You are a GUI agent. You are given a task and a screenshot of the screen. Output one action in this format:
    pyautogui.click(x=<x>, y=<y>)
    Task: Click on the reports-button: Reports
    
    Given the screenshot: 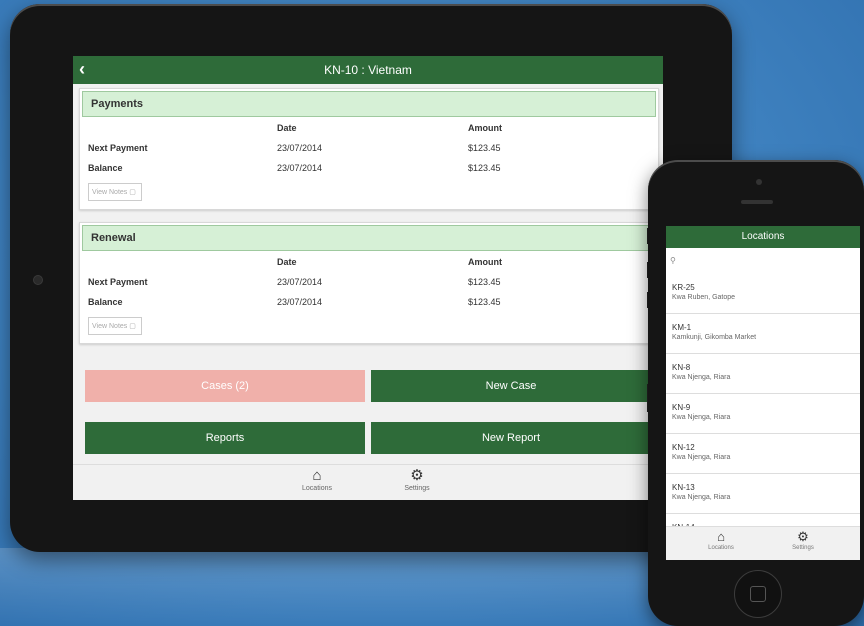 What is the action you would take?
    pyautogui.click(x=225, y=438)
    